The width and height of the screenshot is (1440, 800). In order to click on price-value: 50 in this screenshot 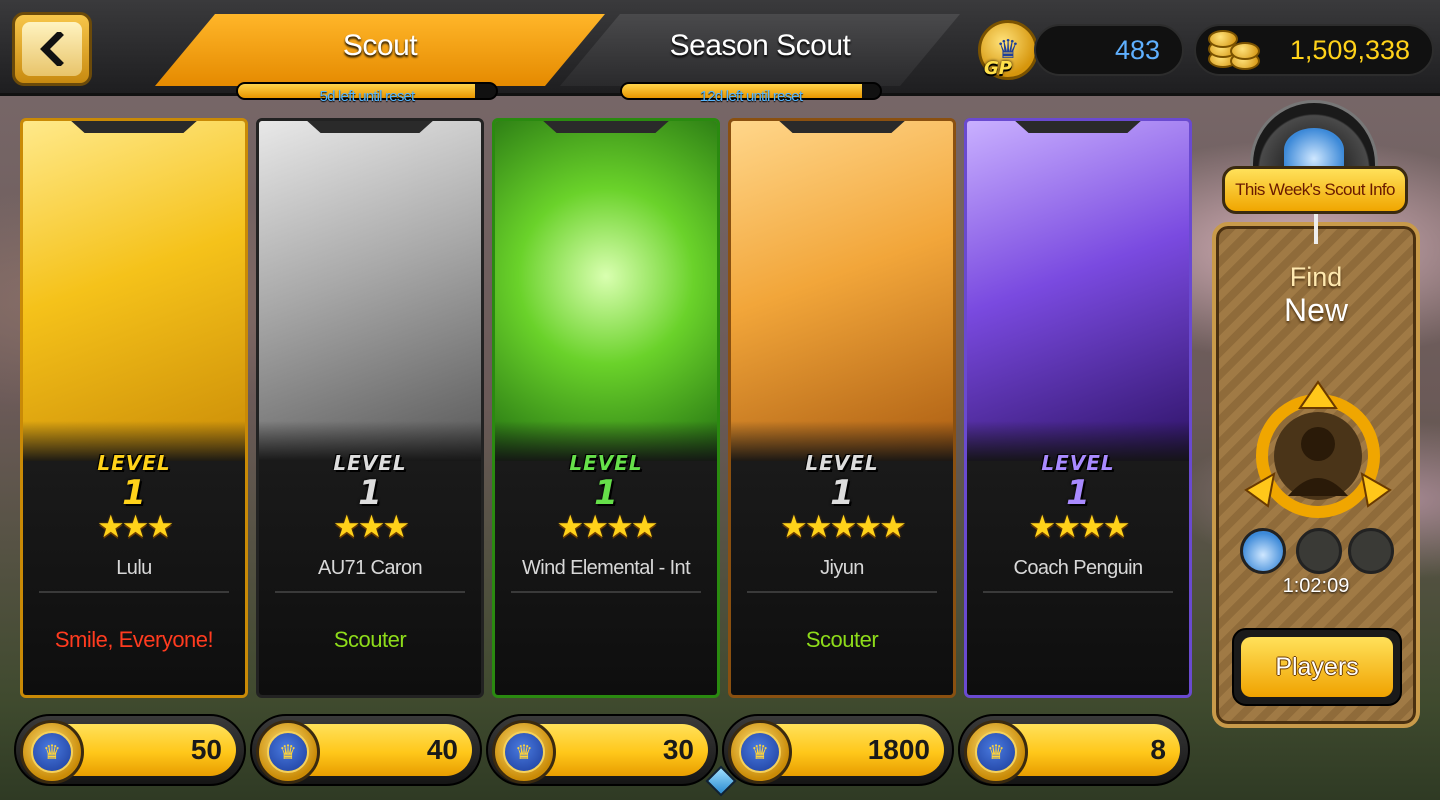, I will do `click(206, 749)`.